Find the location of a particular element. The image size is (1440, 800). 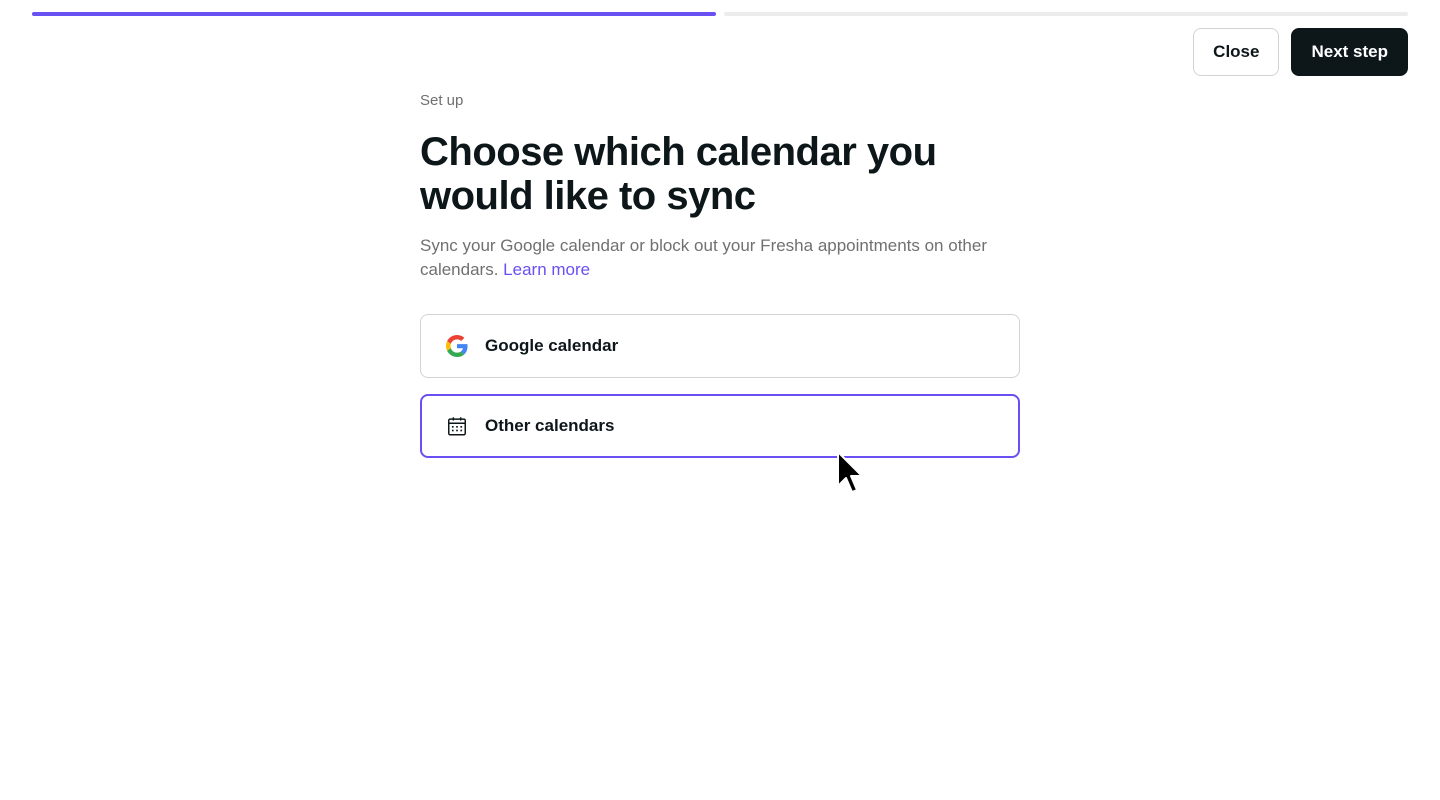

progress-bar is located at coordinates (720, 14).